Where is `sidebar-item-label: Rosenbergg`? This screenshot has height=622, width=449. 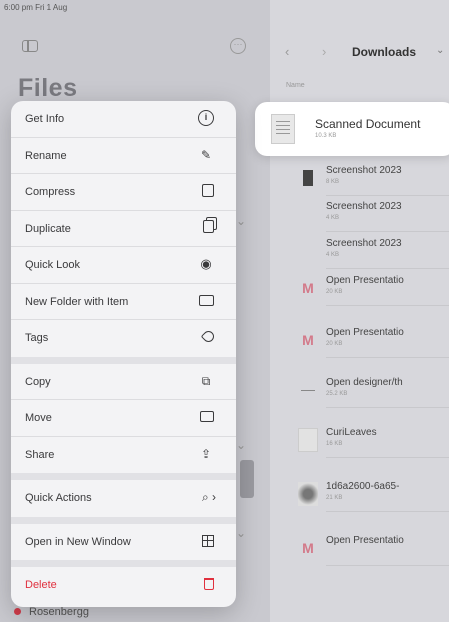 sidebar-item-label: Rosenbergg is located at coordinates (59, 612).